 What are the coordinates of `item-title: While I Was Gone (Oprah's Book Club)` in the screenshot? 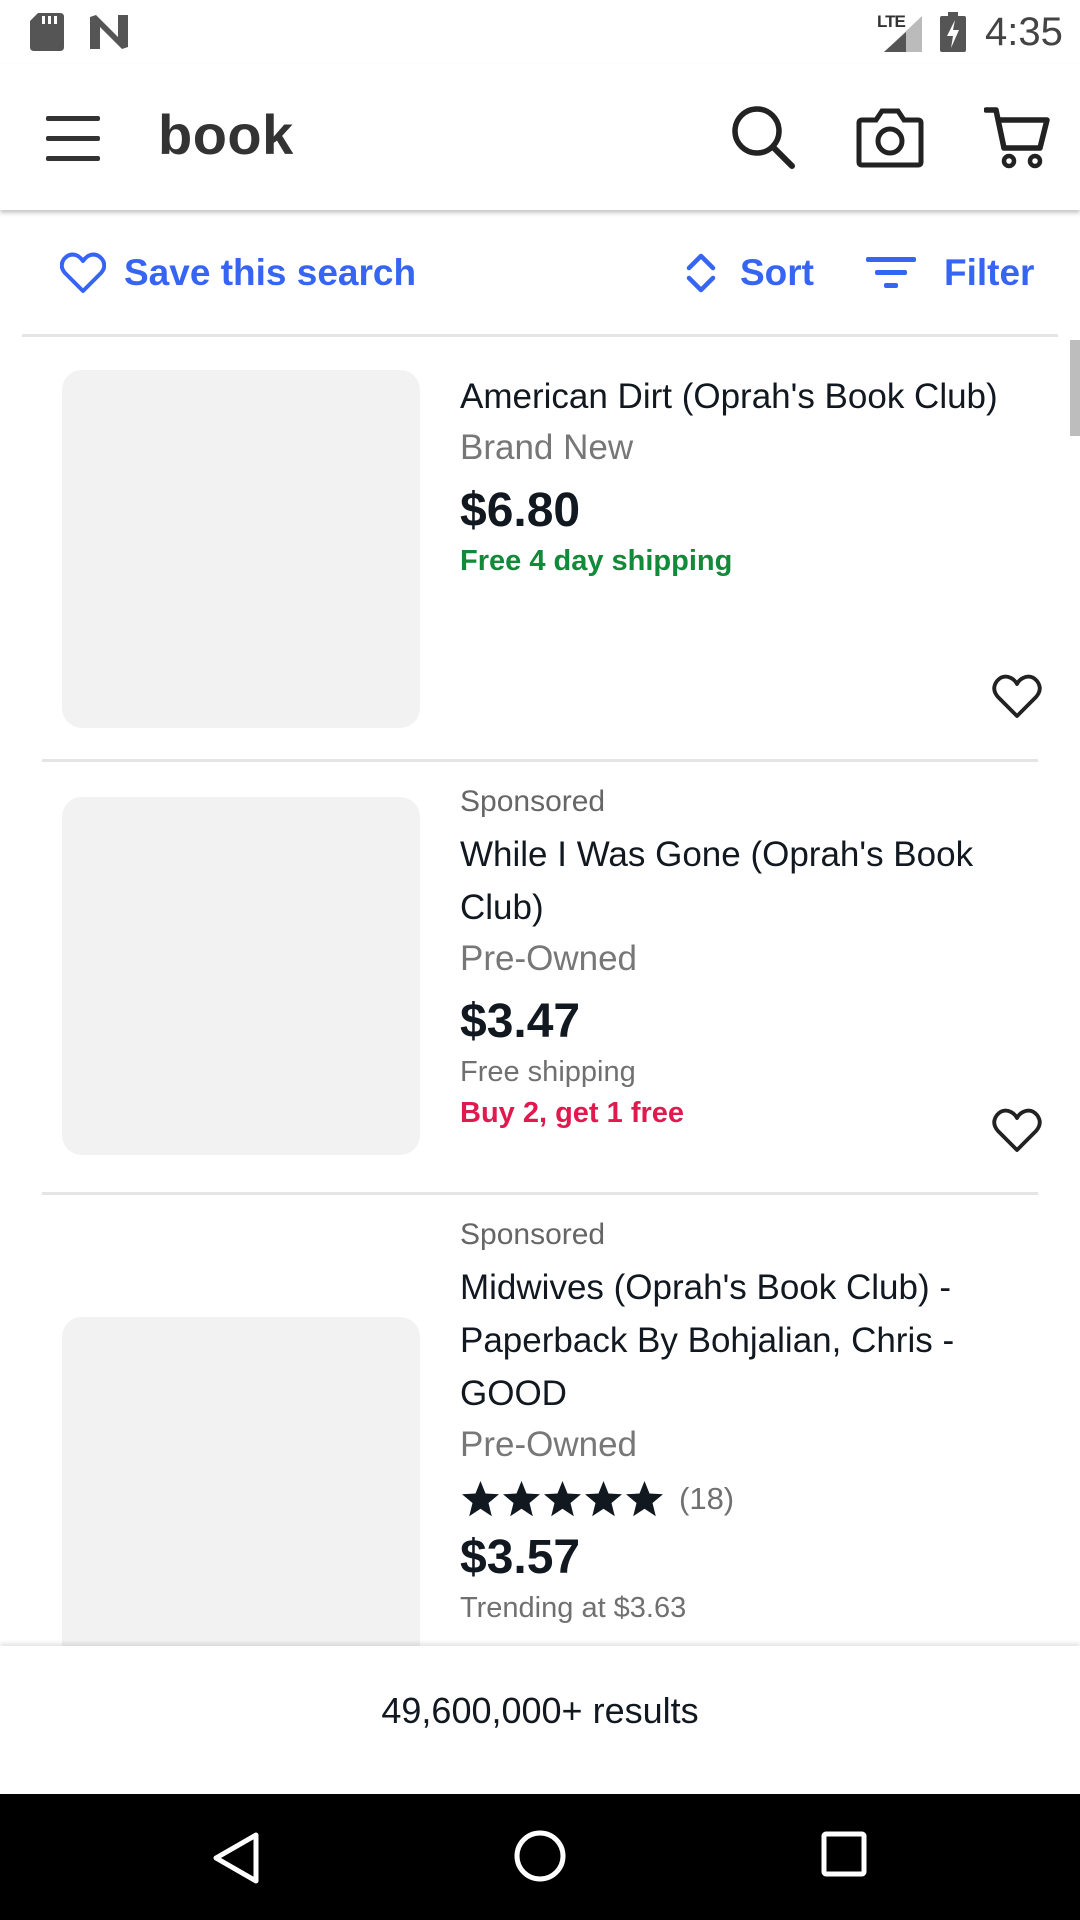 It's located at (755, 881).